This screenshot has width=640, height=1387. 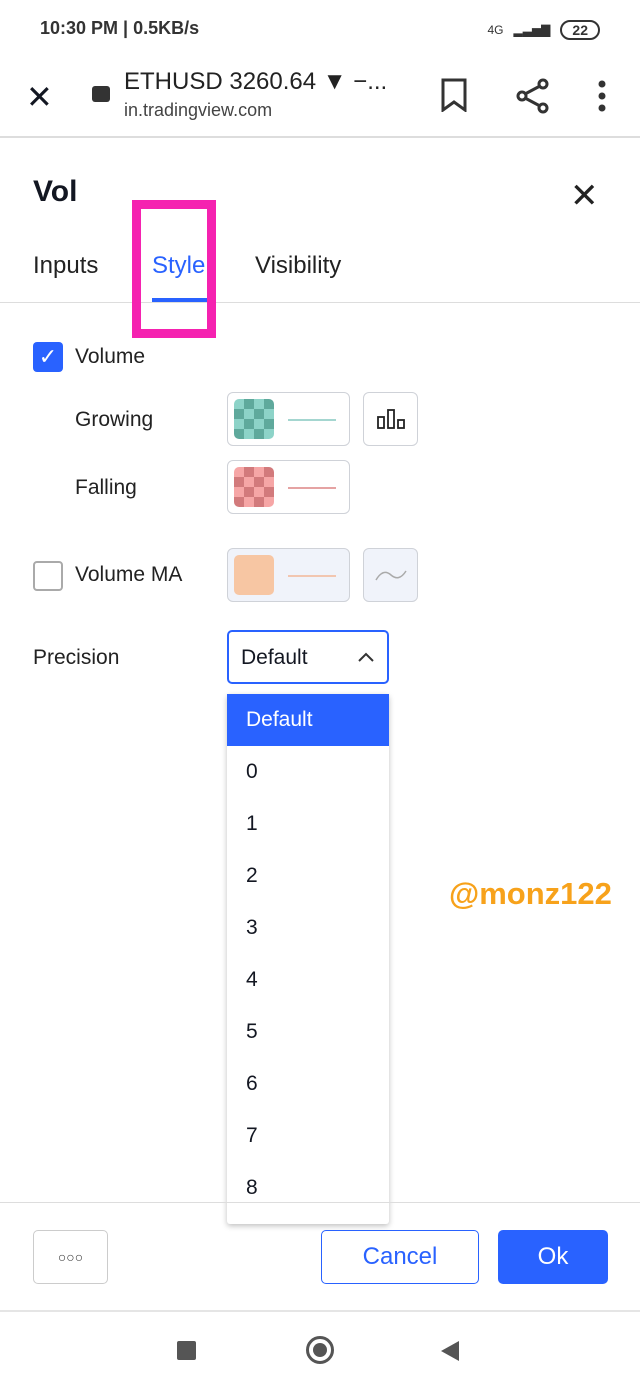 What do you see at coordinates (129, 574) in the screenshot?
I see `volume-ma-label: Volume MA` at bounding box center [129, 574].